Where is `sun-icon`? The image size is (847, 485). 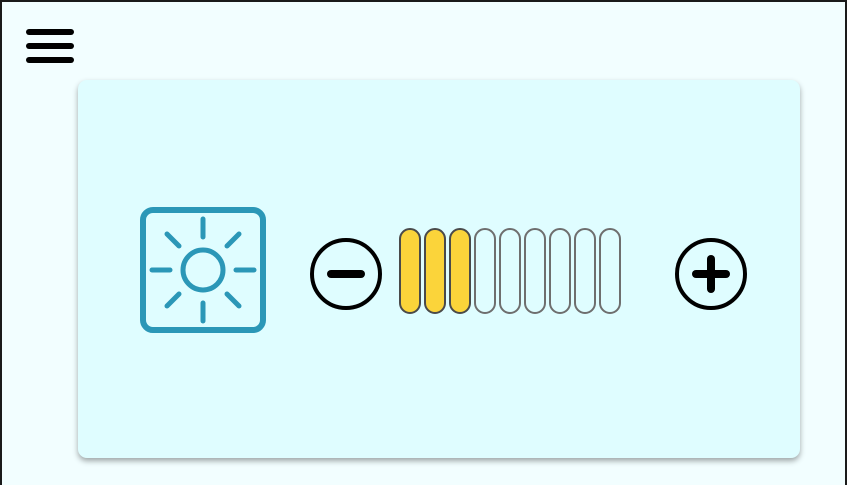
sun-icon is located at coordinates (203, 270).